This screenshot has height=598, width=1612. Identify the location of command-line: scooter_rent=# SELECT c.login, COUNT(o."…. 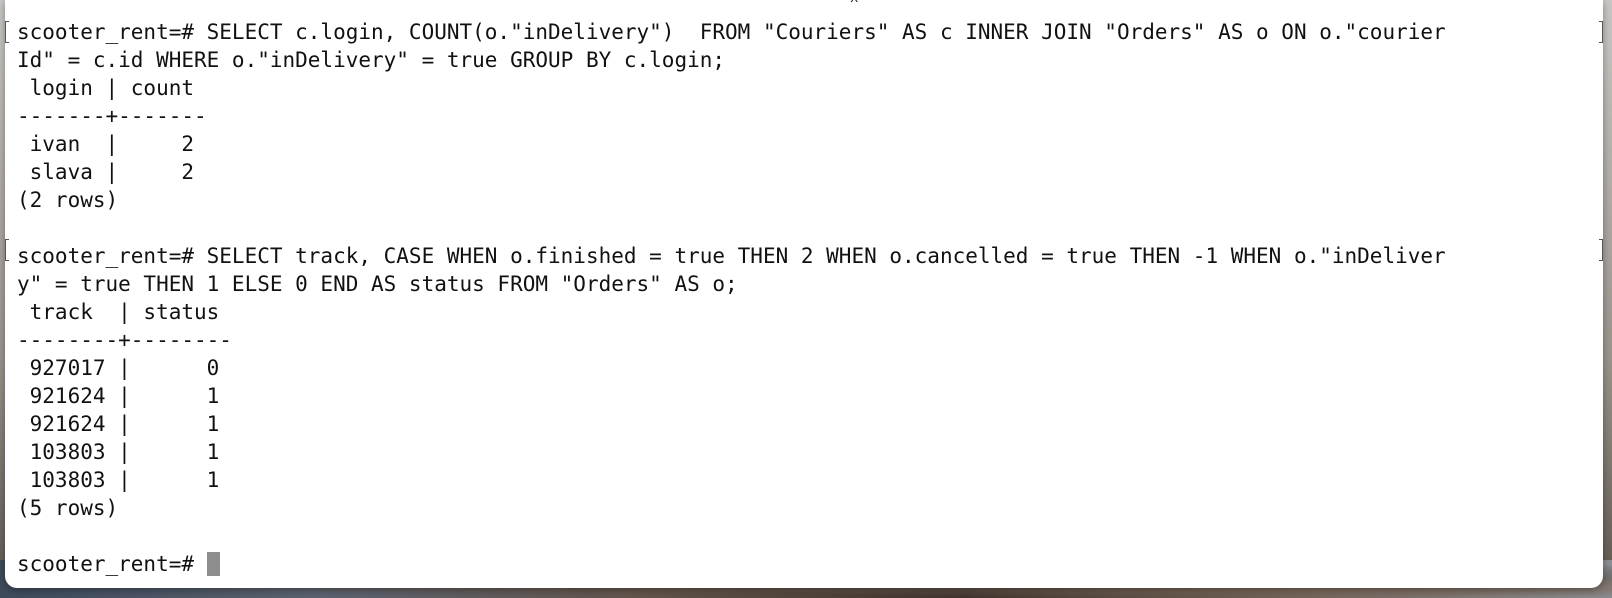
(731, 32).